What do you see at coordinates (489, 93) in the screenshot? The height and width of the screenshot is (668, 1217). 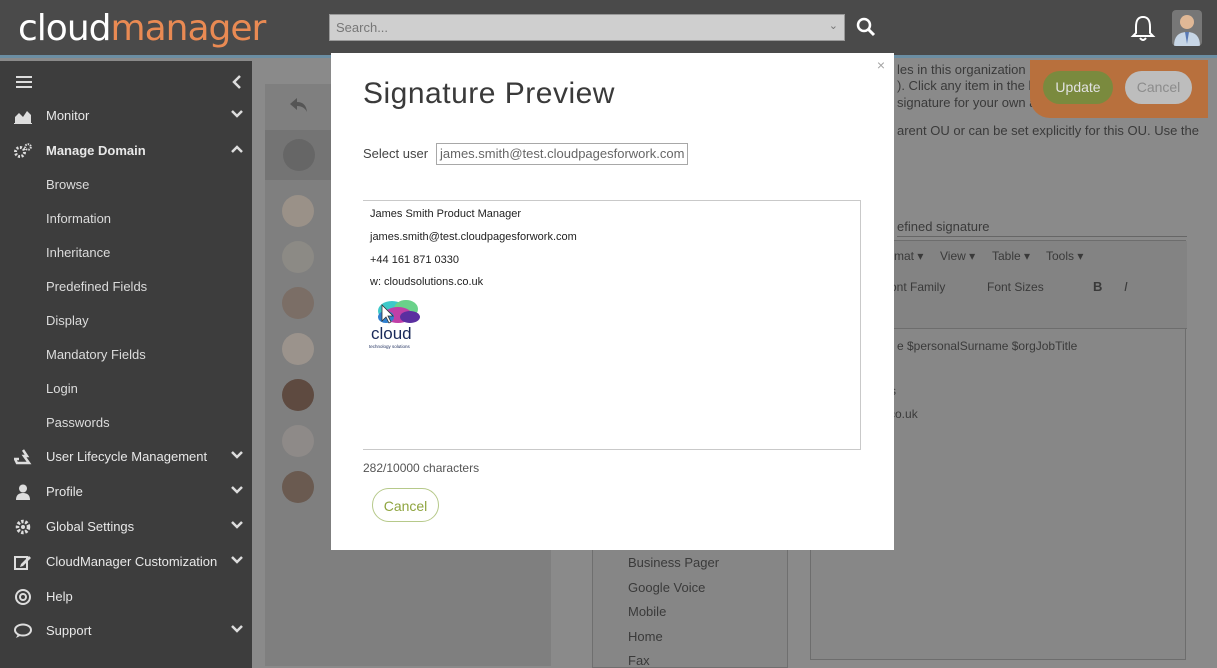 I see `modal-title: Signature Preview` at bounding box center [489, 93].